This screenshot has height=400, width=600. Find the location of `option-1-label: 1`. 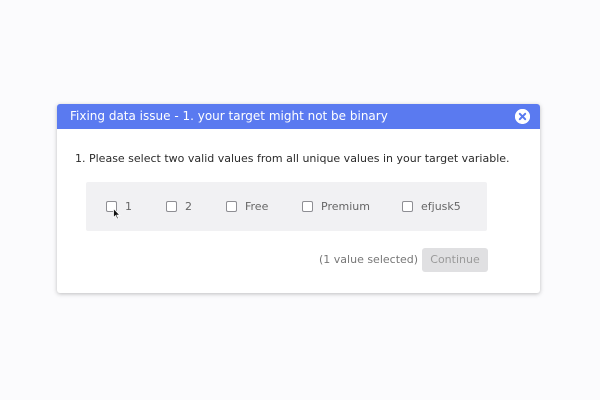

option-1-label: 1 is located at coordinates (128, 206).